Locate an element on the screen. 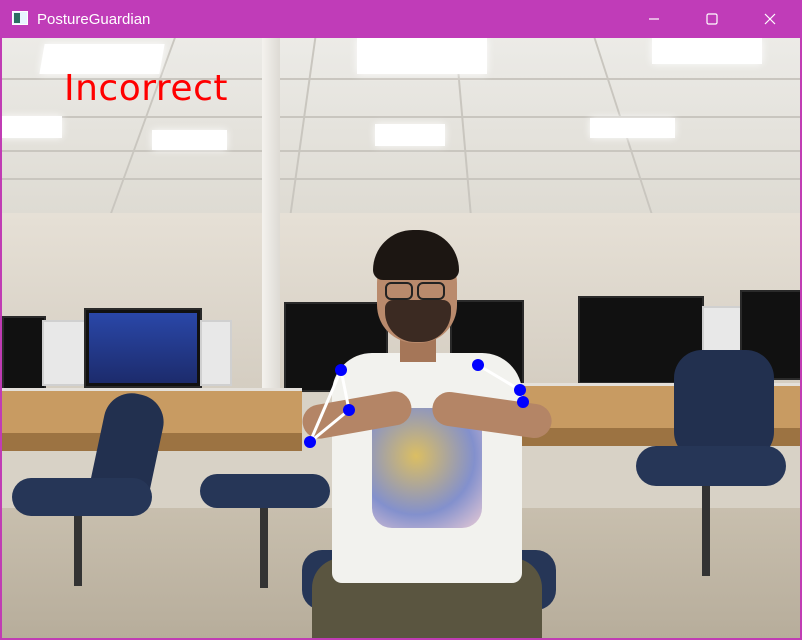 This screenshot has height=640, width=802. close-button is located at coordinates (770, 19).